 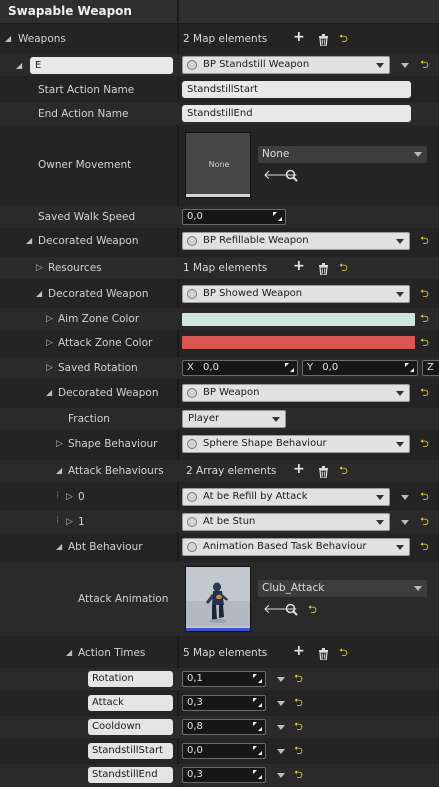 What do you see at coordinates (130, 775) in the screenshot?
I see `action-time-key: StandstillEnd` at bounding box center [130, 775].